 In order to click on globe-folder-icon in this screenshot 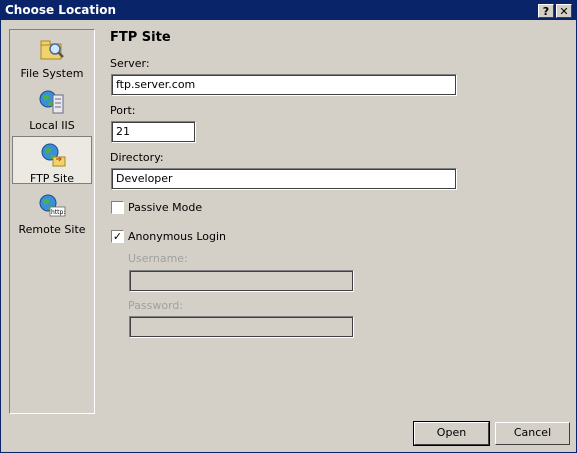, I will do `click(53, 155)`.